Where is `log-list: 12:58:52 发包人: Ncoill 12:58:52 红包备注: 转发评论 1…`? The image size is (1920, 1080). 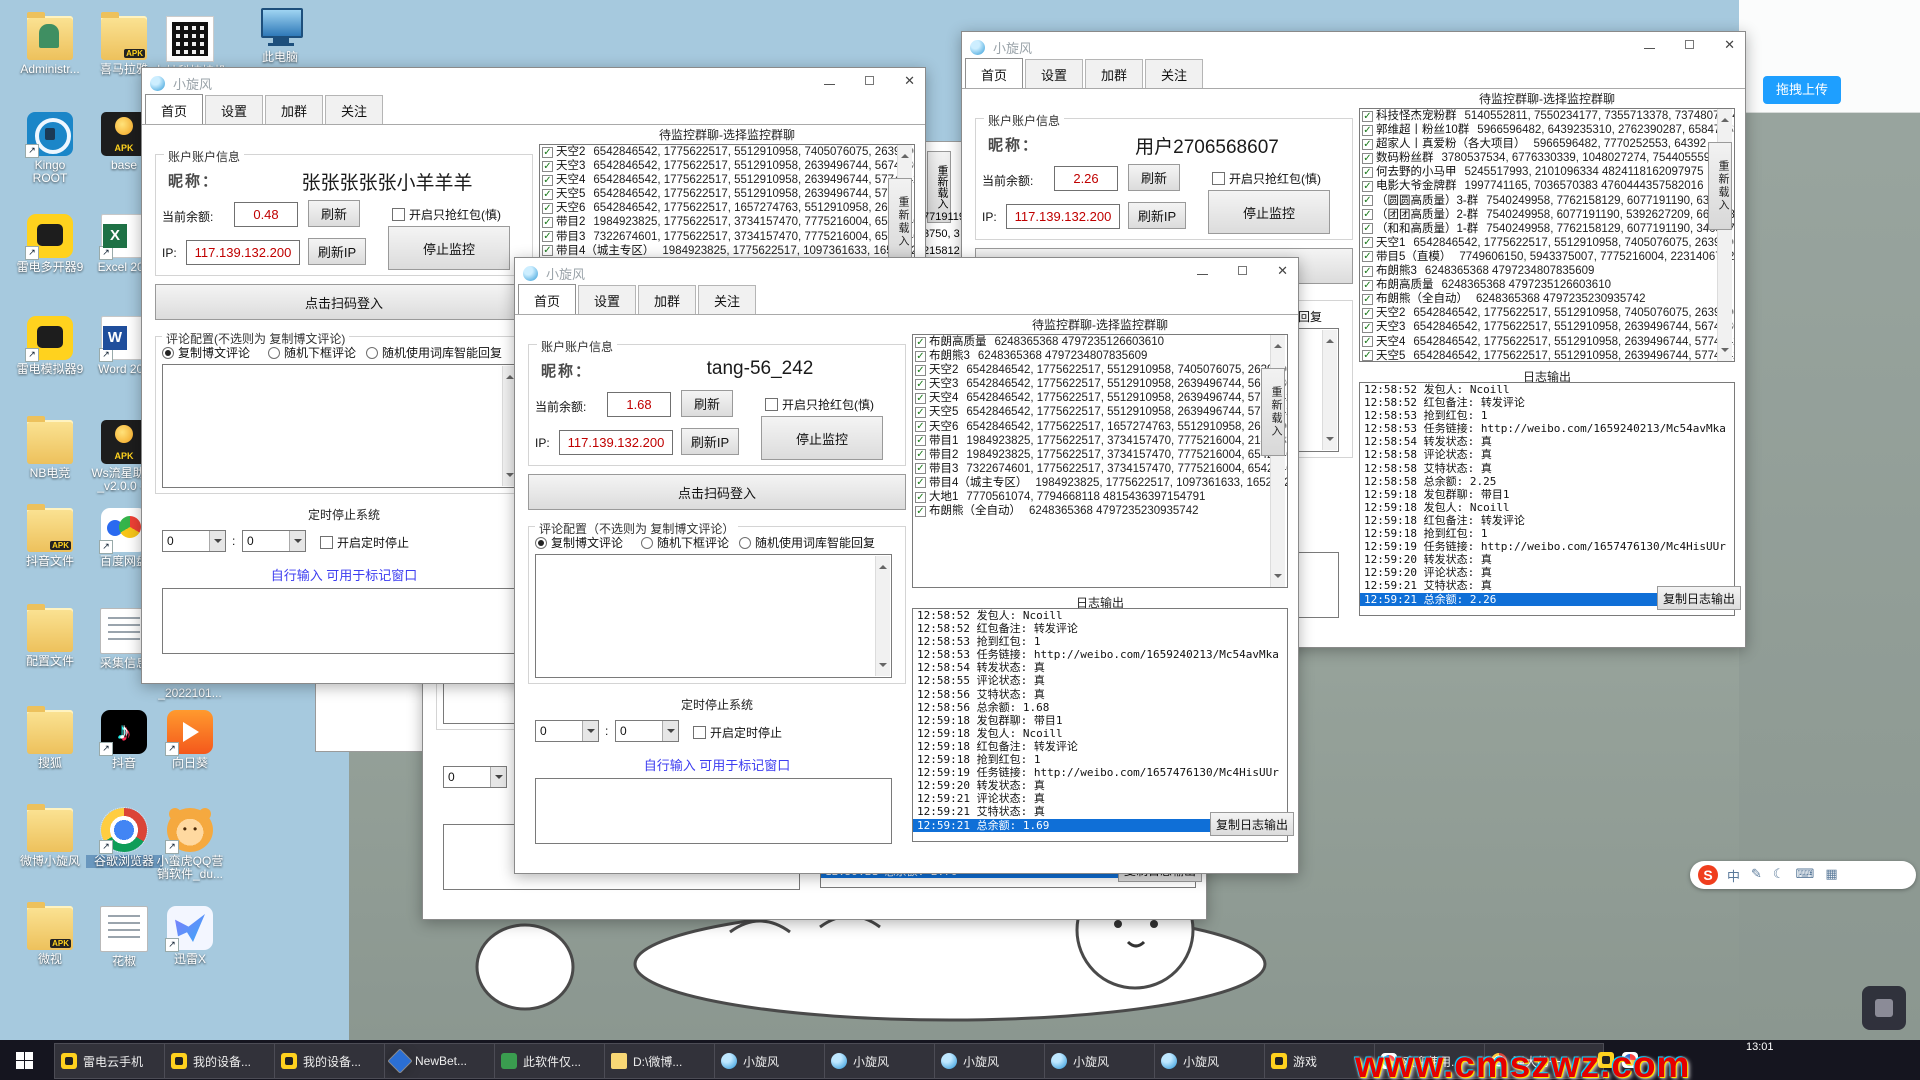 log-list: 12:58:52 发包人: Ncoill 12:58:52 红包备注: 转发评论 1… is located at coordinates (1547, 499).